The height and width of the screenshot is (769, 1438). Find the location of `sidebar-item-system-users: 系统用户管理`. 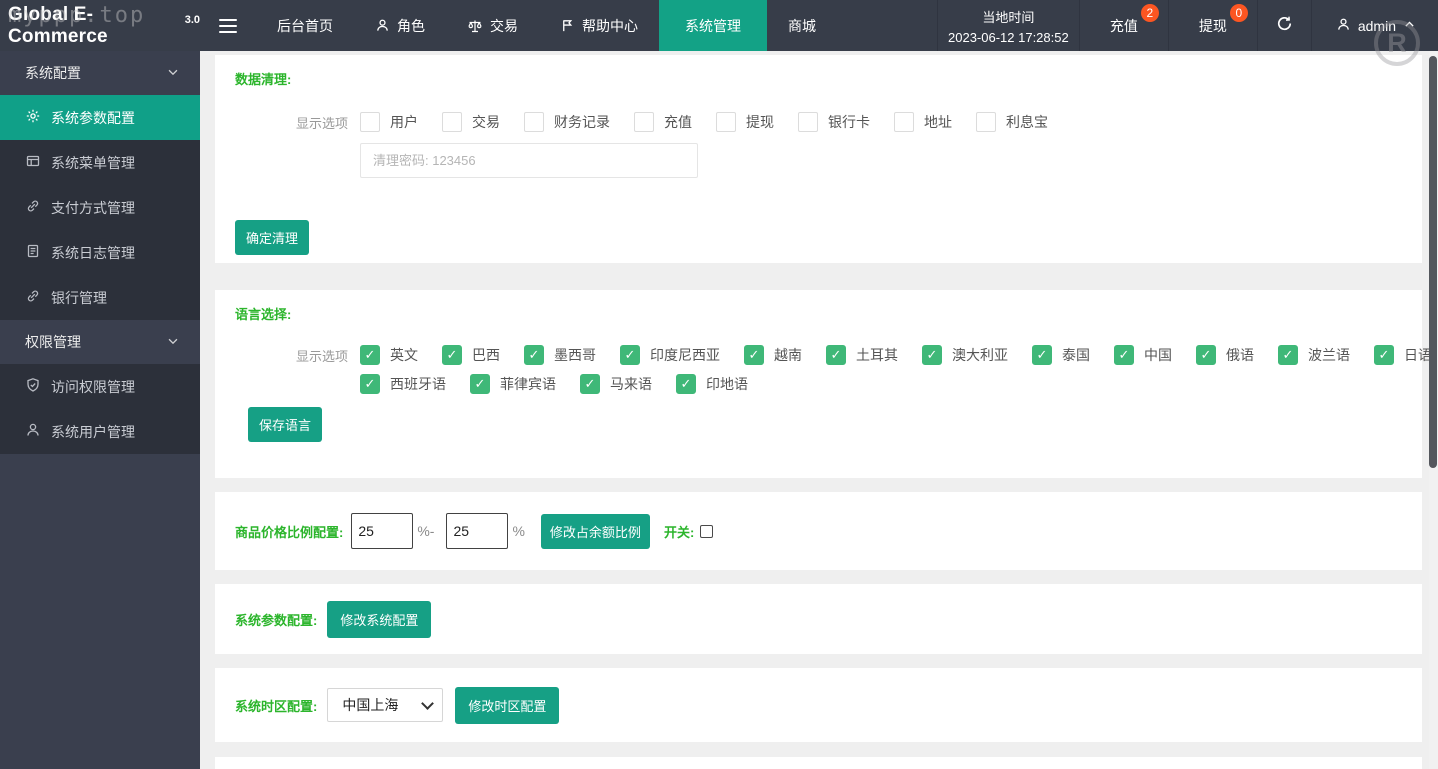

sidebar-item-system-users: 系统用户管理 is located at coordinates (100, 431).